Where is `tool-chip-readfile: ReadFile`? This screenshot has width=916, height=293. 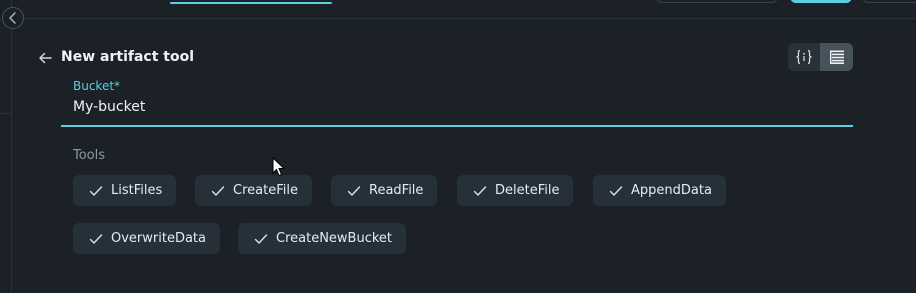
tool-chip-readfile: ReadFile is located at coordinates (384, 190).